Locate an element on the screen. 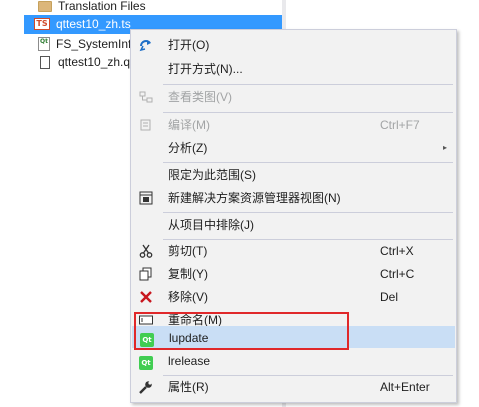 The height and width of the screenshot is (407, 479). qt-badge: Qt is located at coordinates (146, 363).